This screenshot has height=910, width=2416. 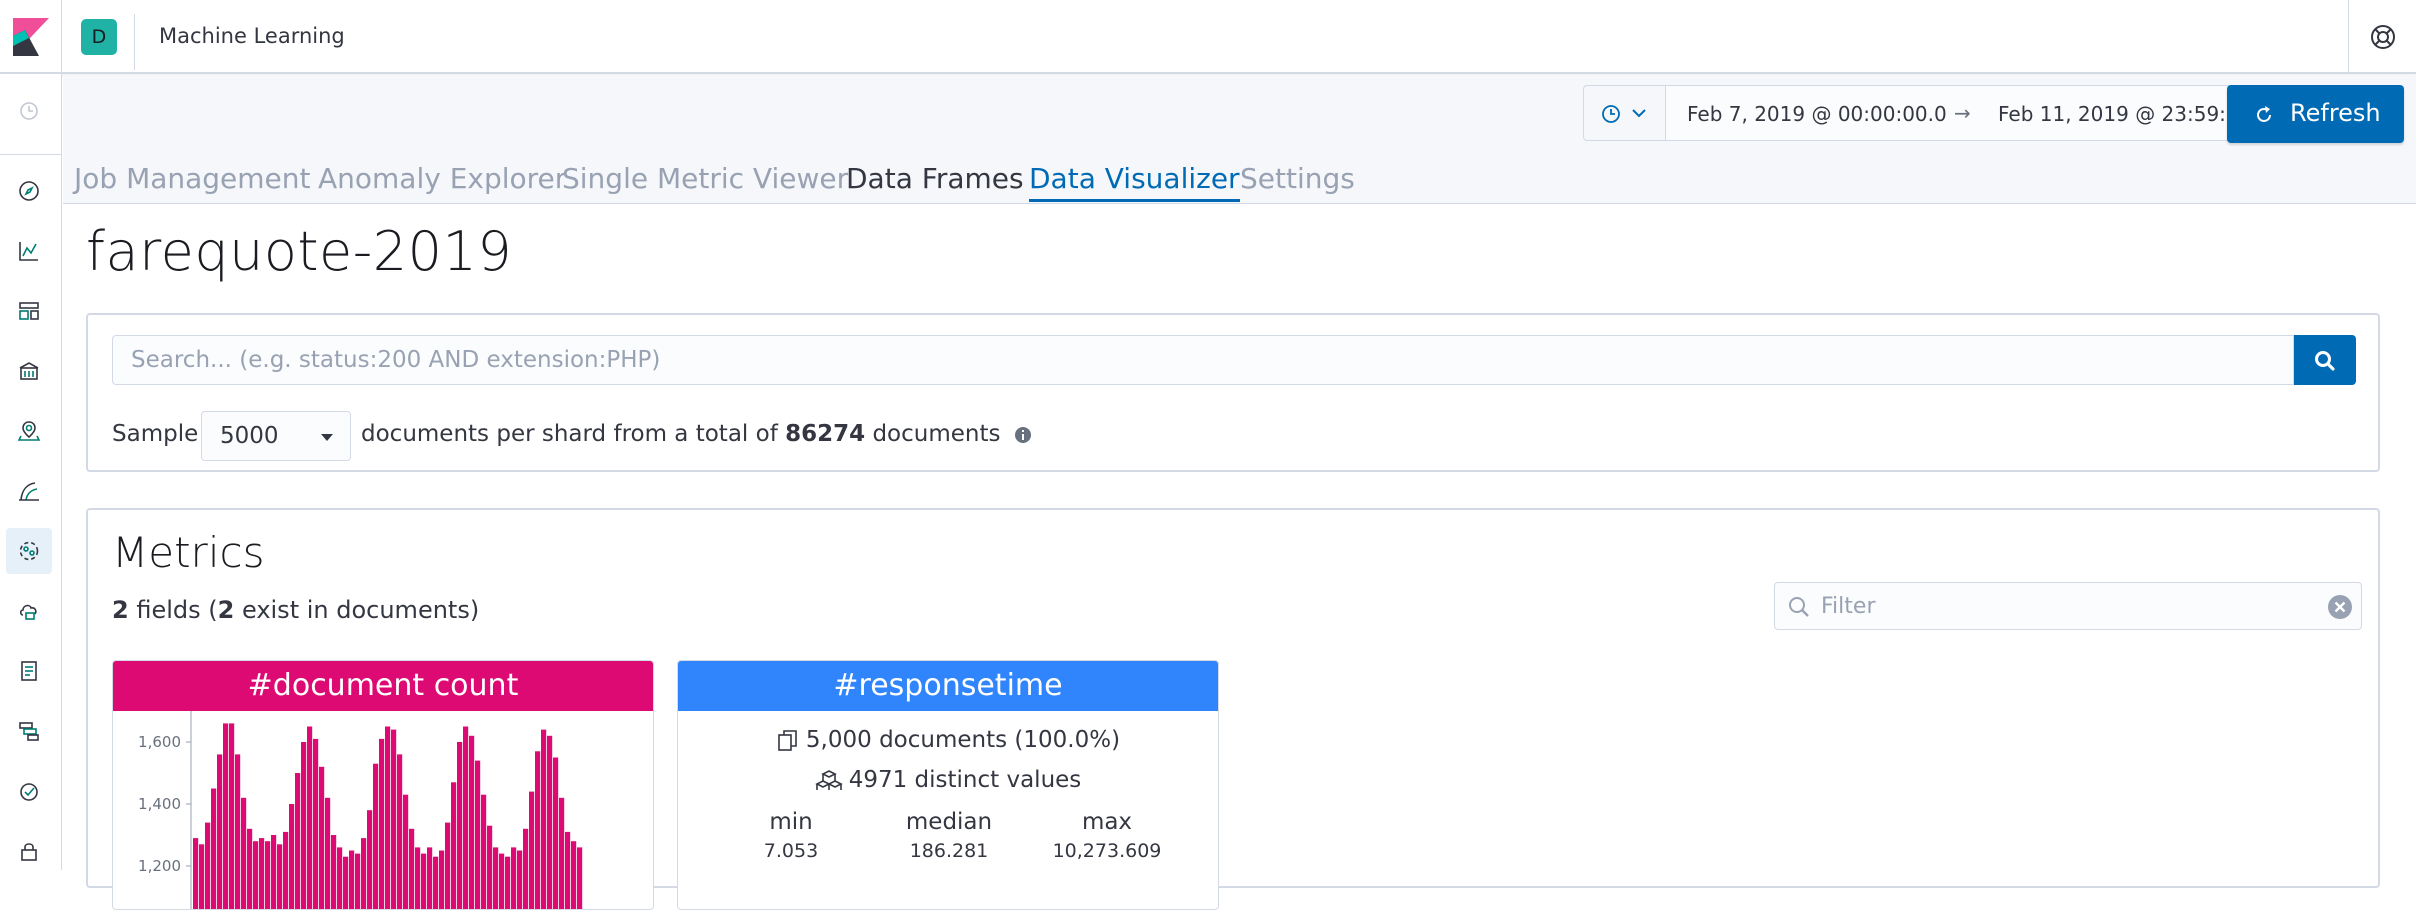 What do you see at coordinates (29, 111) in the screenshot?
I see `sidebar-item-recently-viewed` at bounding box center [29, 111].